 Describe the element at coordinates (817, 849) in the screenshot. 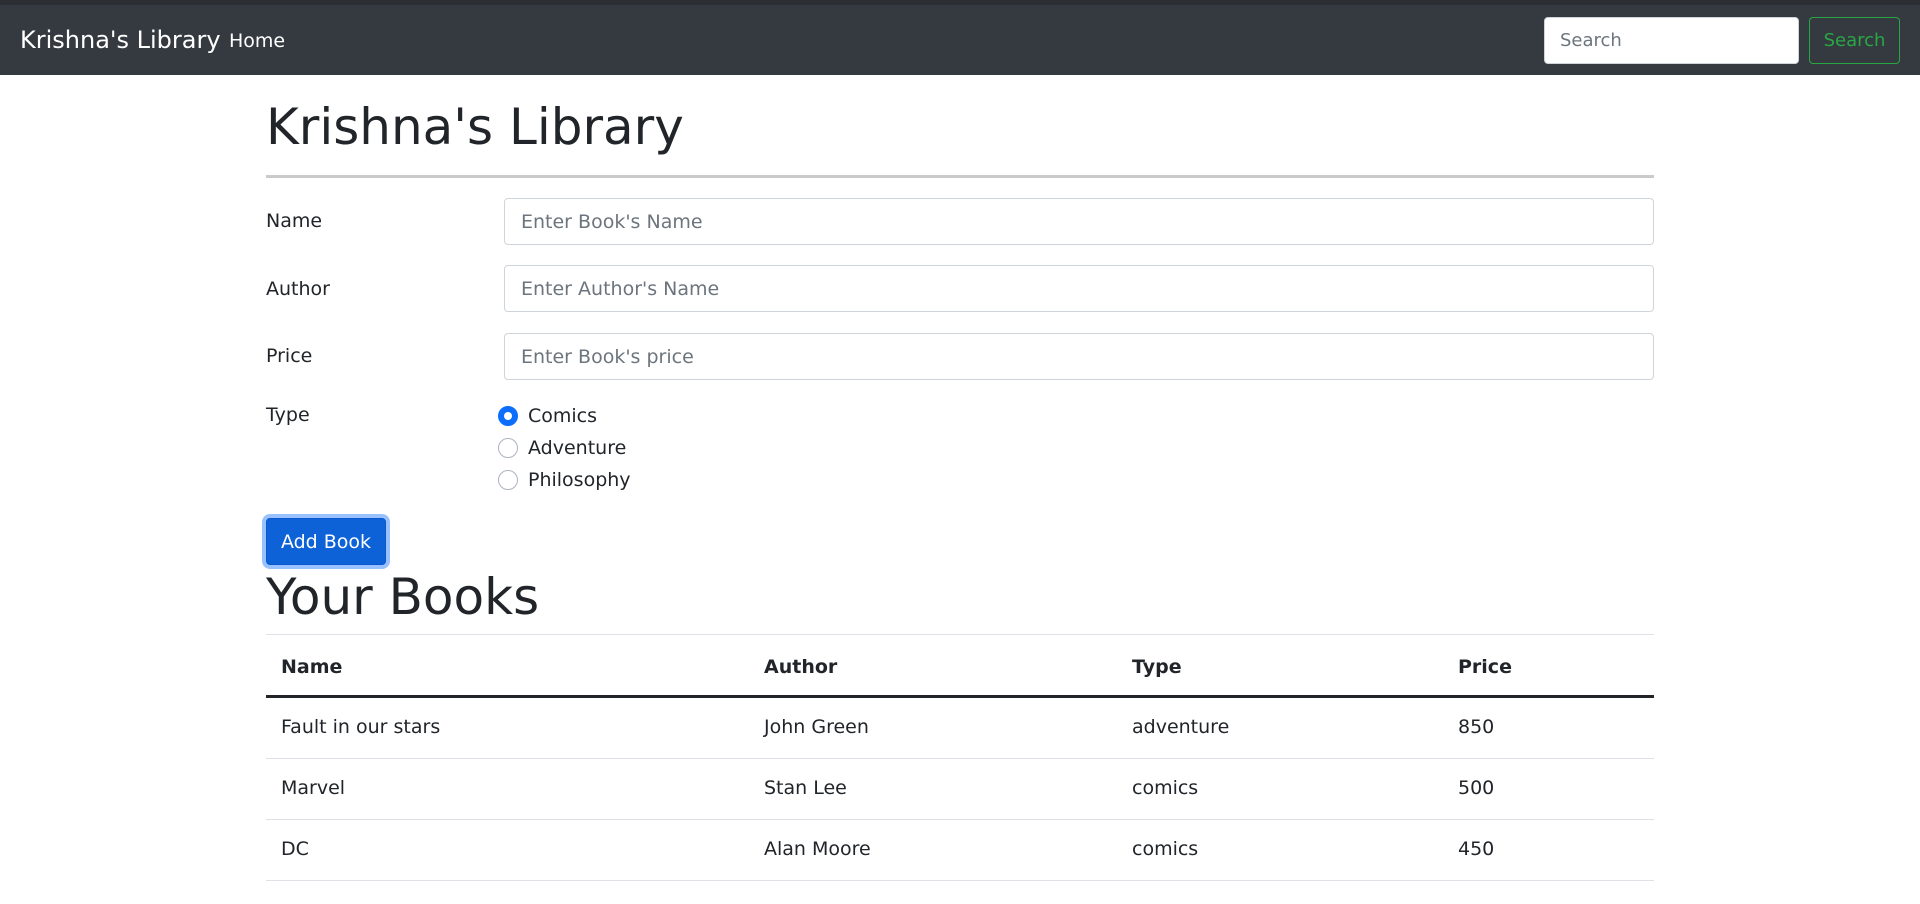

I see `cell-author: Alan Moore` at that location.